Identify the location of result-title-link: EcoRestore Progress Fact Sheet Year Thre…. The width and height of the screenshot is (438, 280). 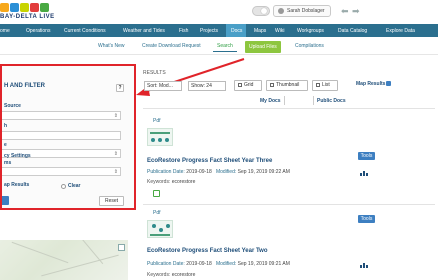
(209, 161).